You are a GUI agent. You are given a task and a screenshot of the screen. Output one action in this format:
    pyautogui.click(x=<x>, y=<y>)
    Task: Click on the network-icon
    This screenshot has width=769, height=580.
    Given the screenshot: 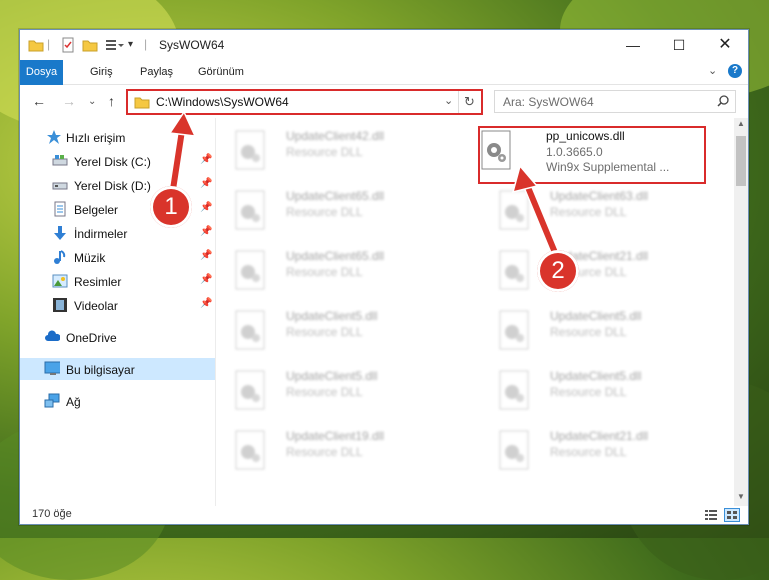 What is the action you would take?
    pyautogui.click(x=52, y=400)
    